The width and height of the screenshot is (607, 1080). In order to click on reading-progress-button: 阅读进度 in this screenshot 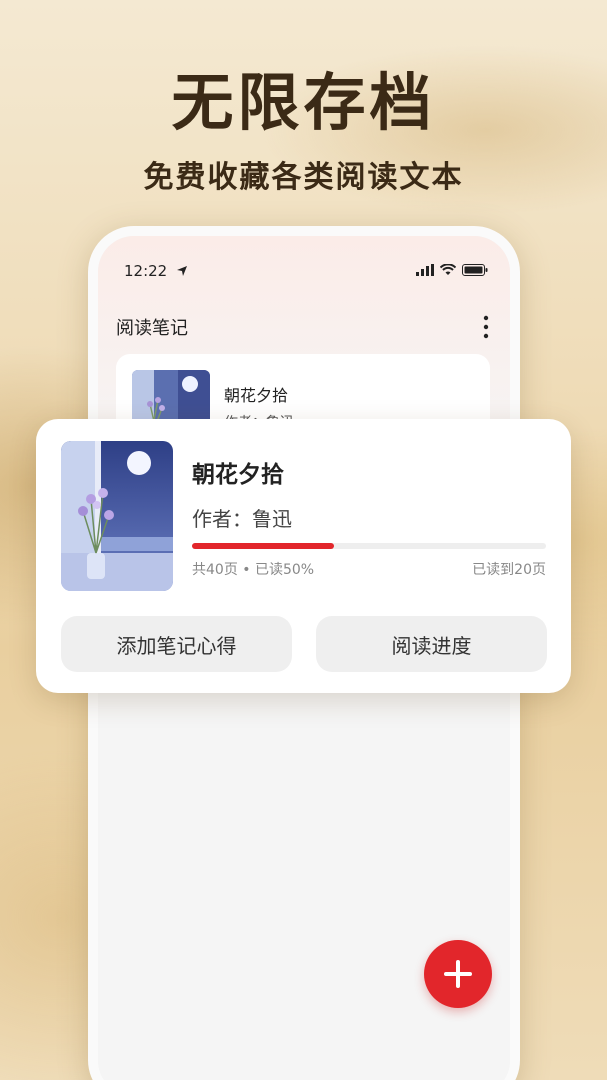, I will do `click(431, 644)`.